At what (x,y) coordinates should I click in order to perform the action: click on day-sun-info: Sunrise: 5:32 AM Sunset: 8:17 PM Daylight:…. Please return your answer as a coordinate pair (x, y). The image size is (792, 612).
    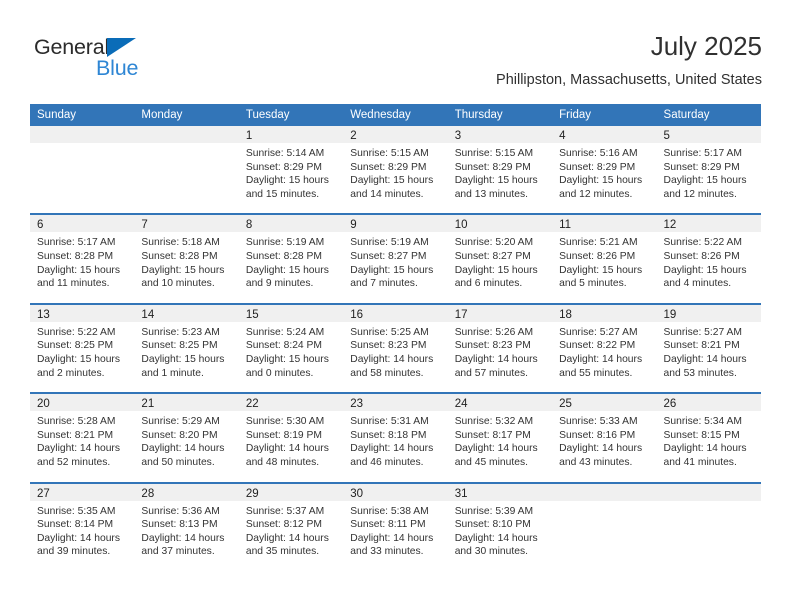
    Looking at the image, I should click on (500, 440).